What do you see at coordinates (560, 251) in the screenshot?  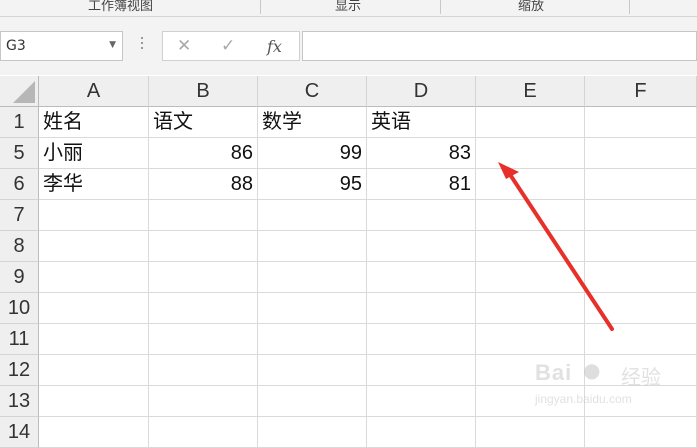 I see `arrow-shaft` at bounding box center [560, 251].